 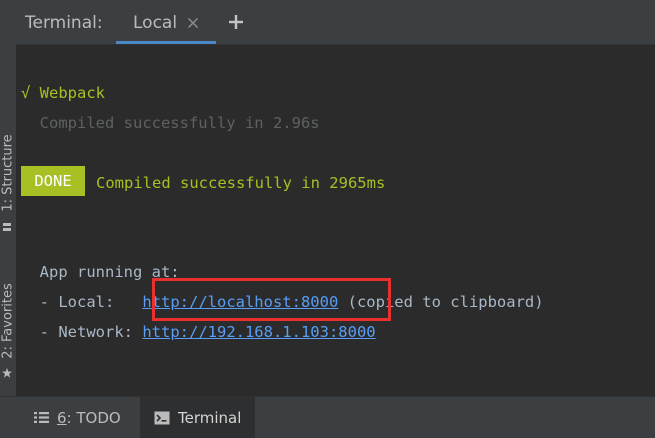 I want to click on sidebar-tab-favorites-label: 2: Favorites, so click(x=8, y=321).